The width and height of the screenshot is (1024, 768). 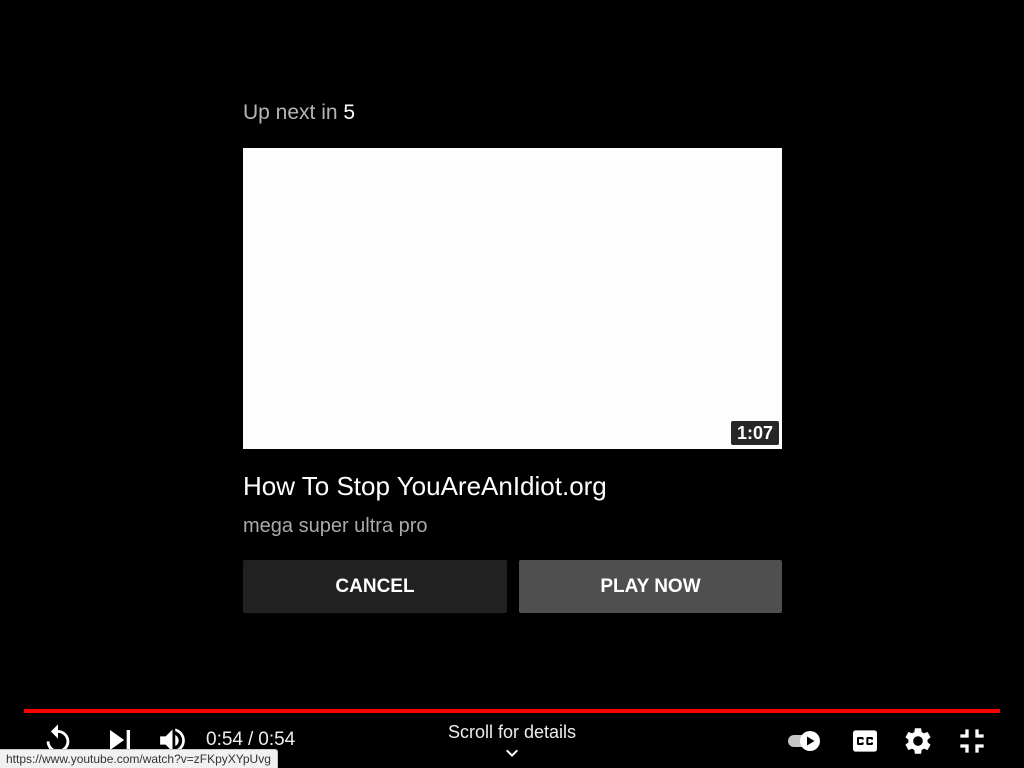 I want to click on up-next-header: Up next in 5, so click(x=299, y=113).